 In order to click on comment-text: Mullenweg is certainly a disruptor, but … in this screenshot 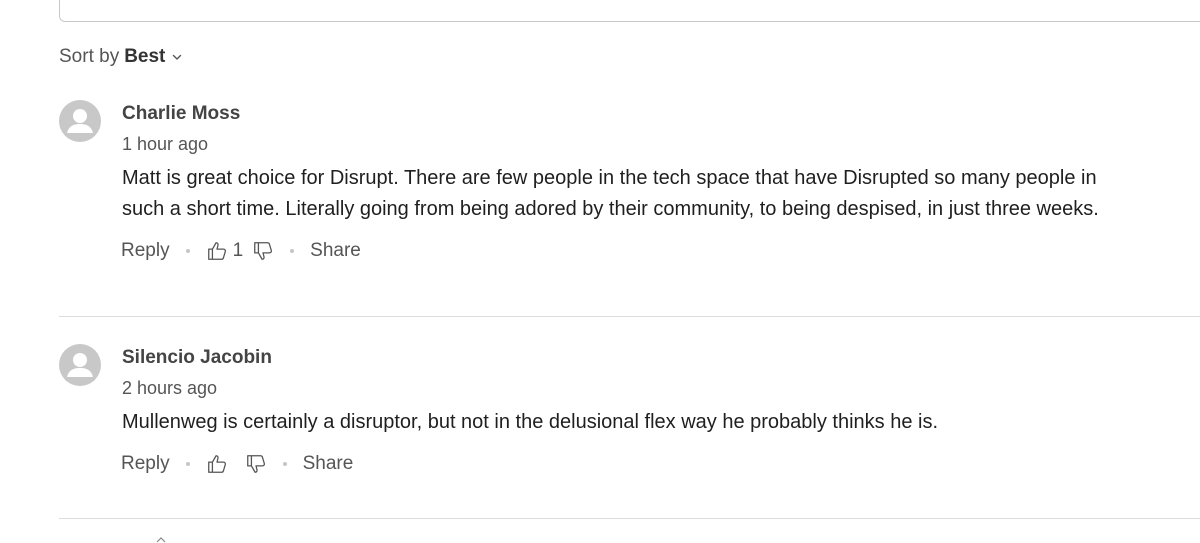, I will do `click(530, 422)`.